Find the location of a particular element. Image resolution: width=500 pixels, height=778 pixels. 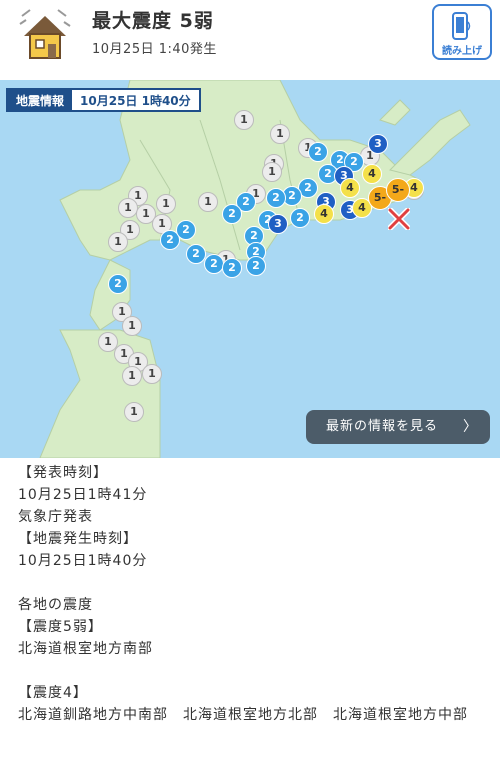

latest-info-label: 最新の情報を見る is located at coordinates (382, 426).